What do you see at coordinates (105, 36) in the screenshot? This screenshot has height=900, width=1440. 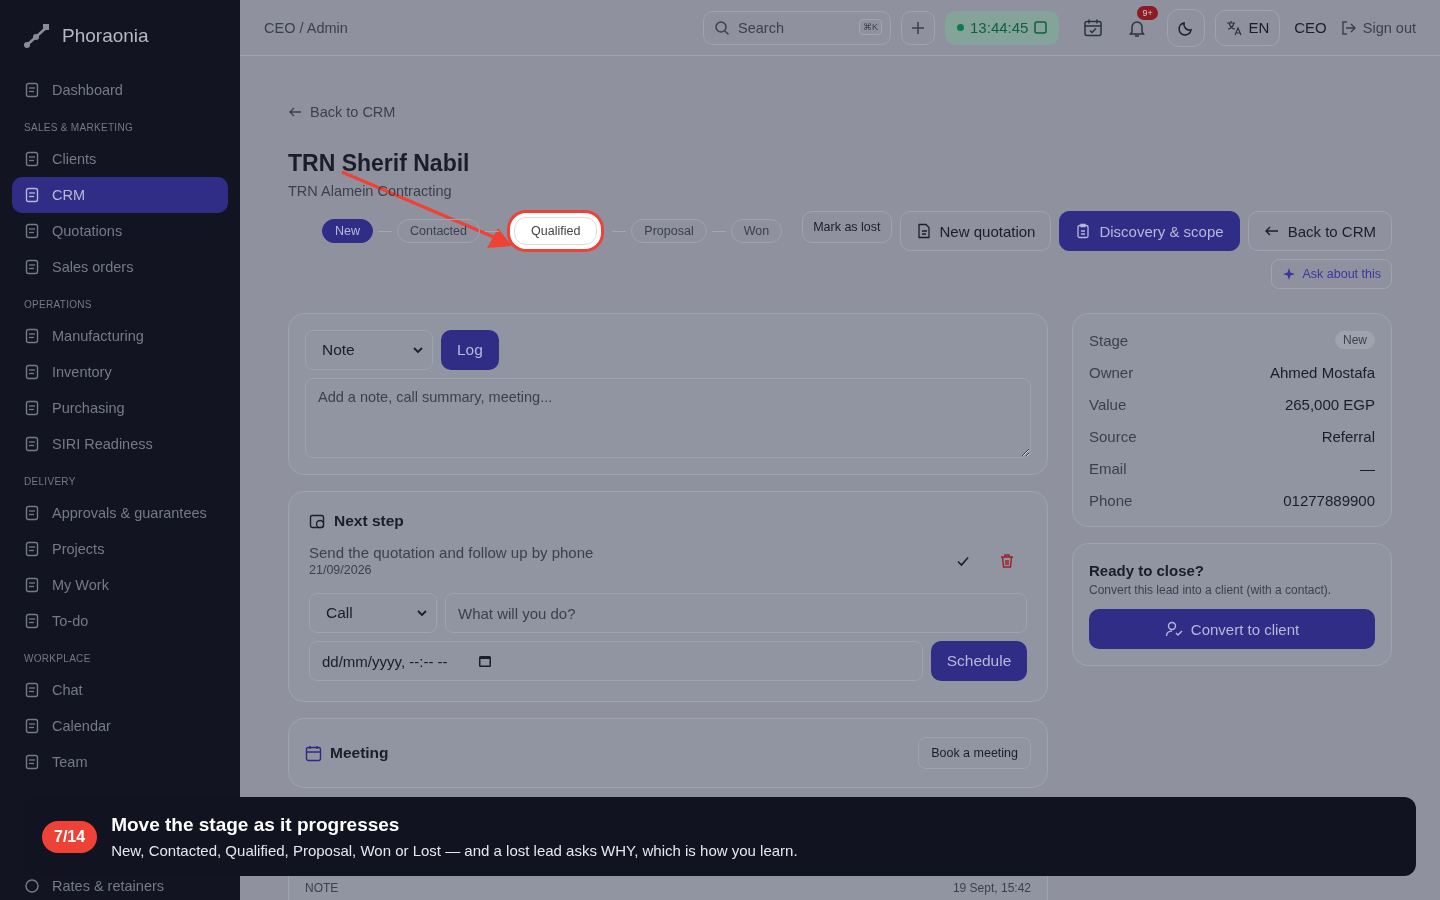 I see `brand-name: Phoraonia` at bounding box center [105, 36].